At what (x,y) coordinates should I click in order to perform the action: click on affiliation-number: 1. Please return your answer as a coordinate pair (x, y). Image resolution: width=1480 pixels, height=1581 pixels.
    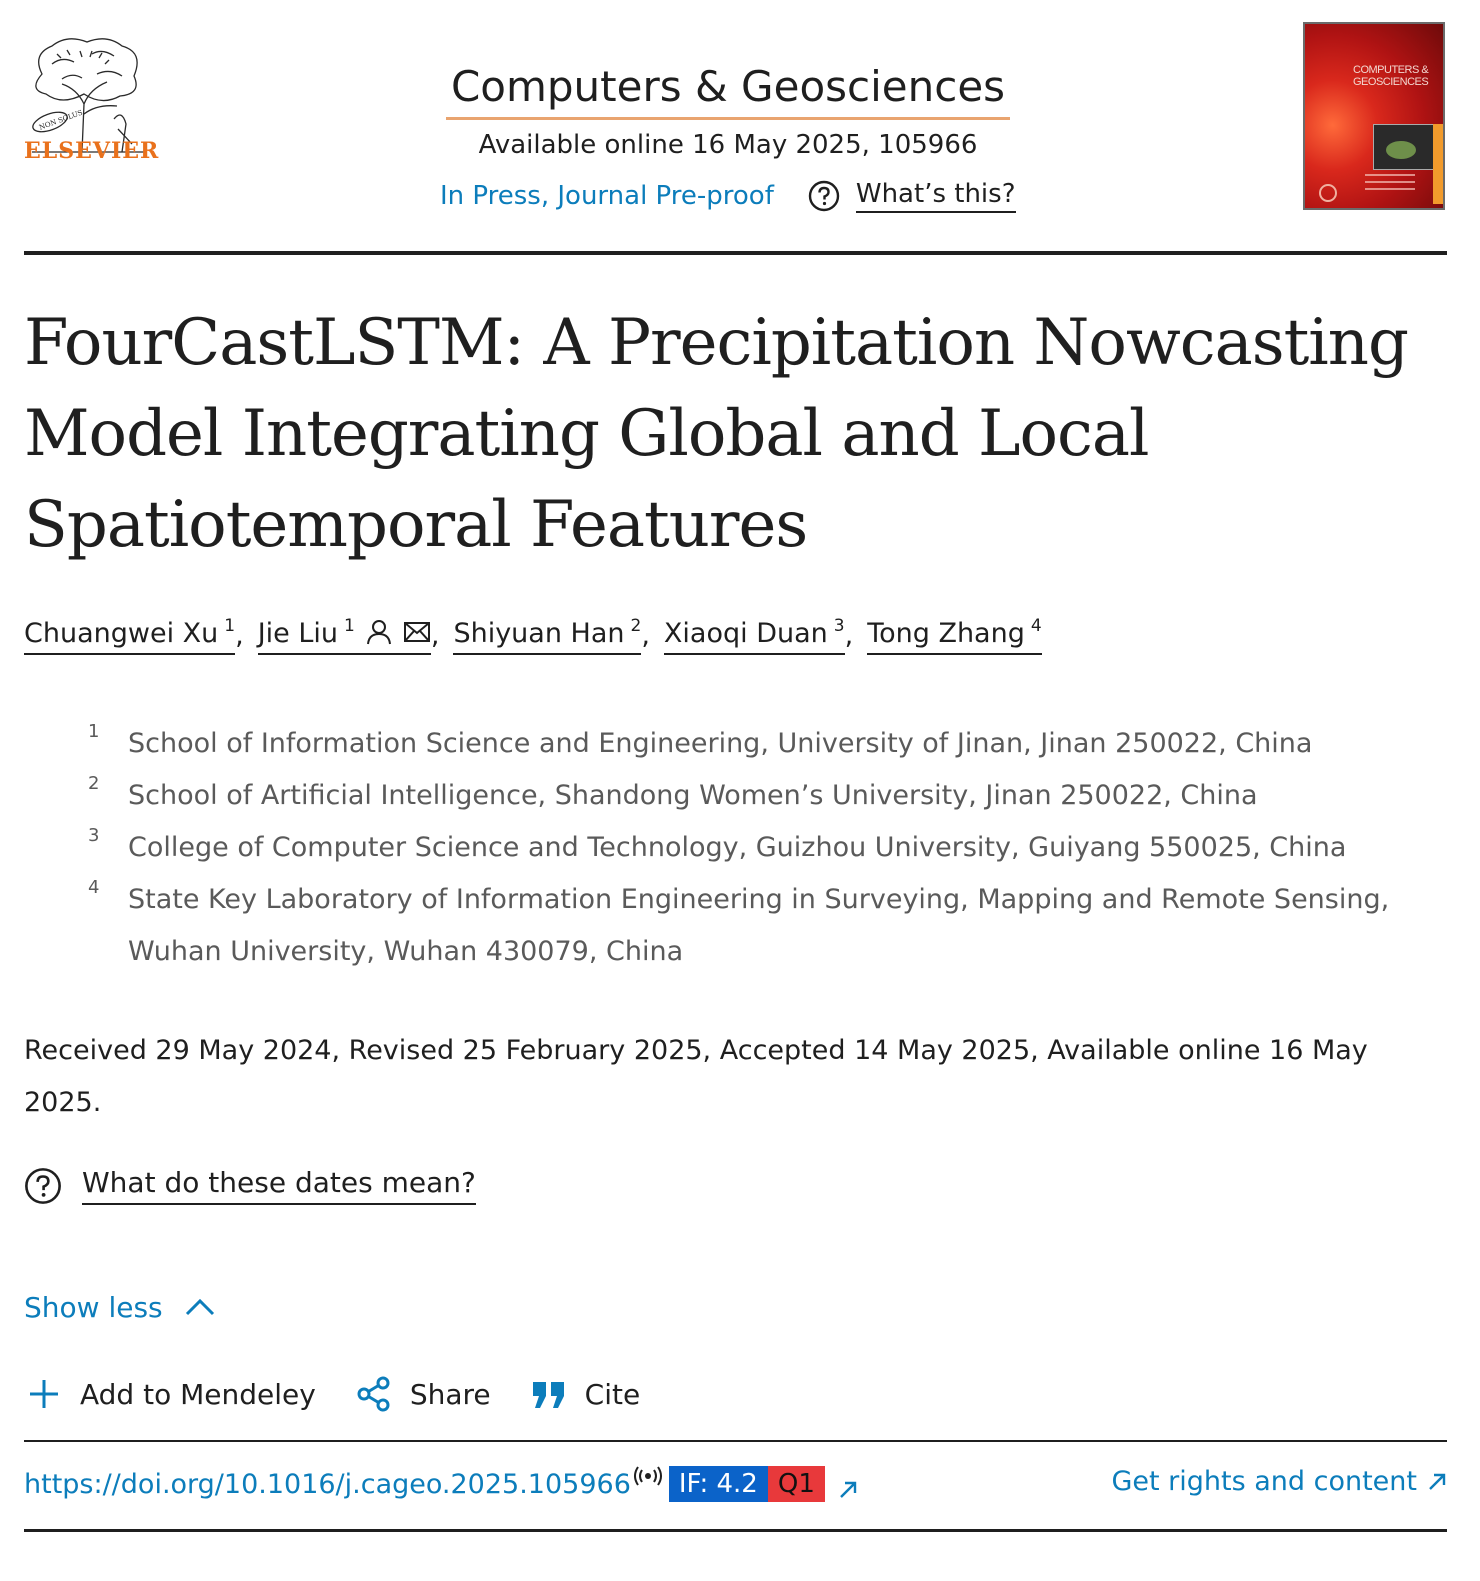
    Looking at the image, I should click on (94, 731).